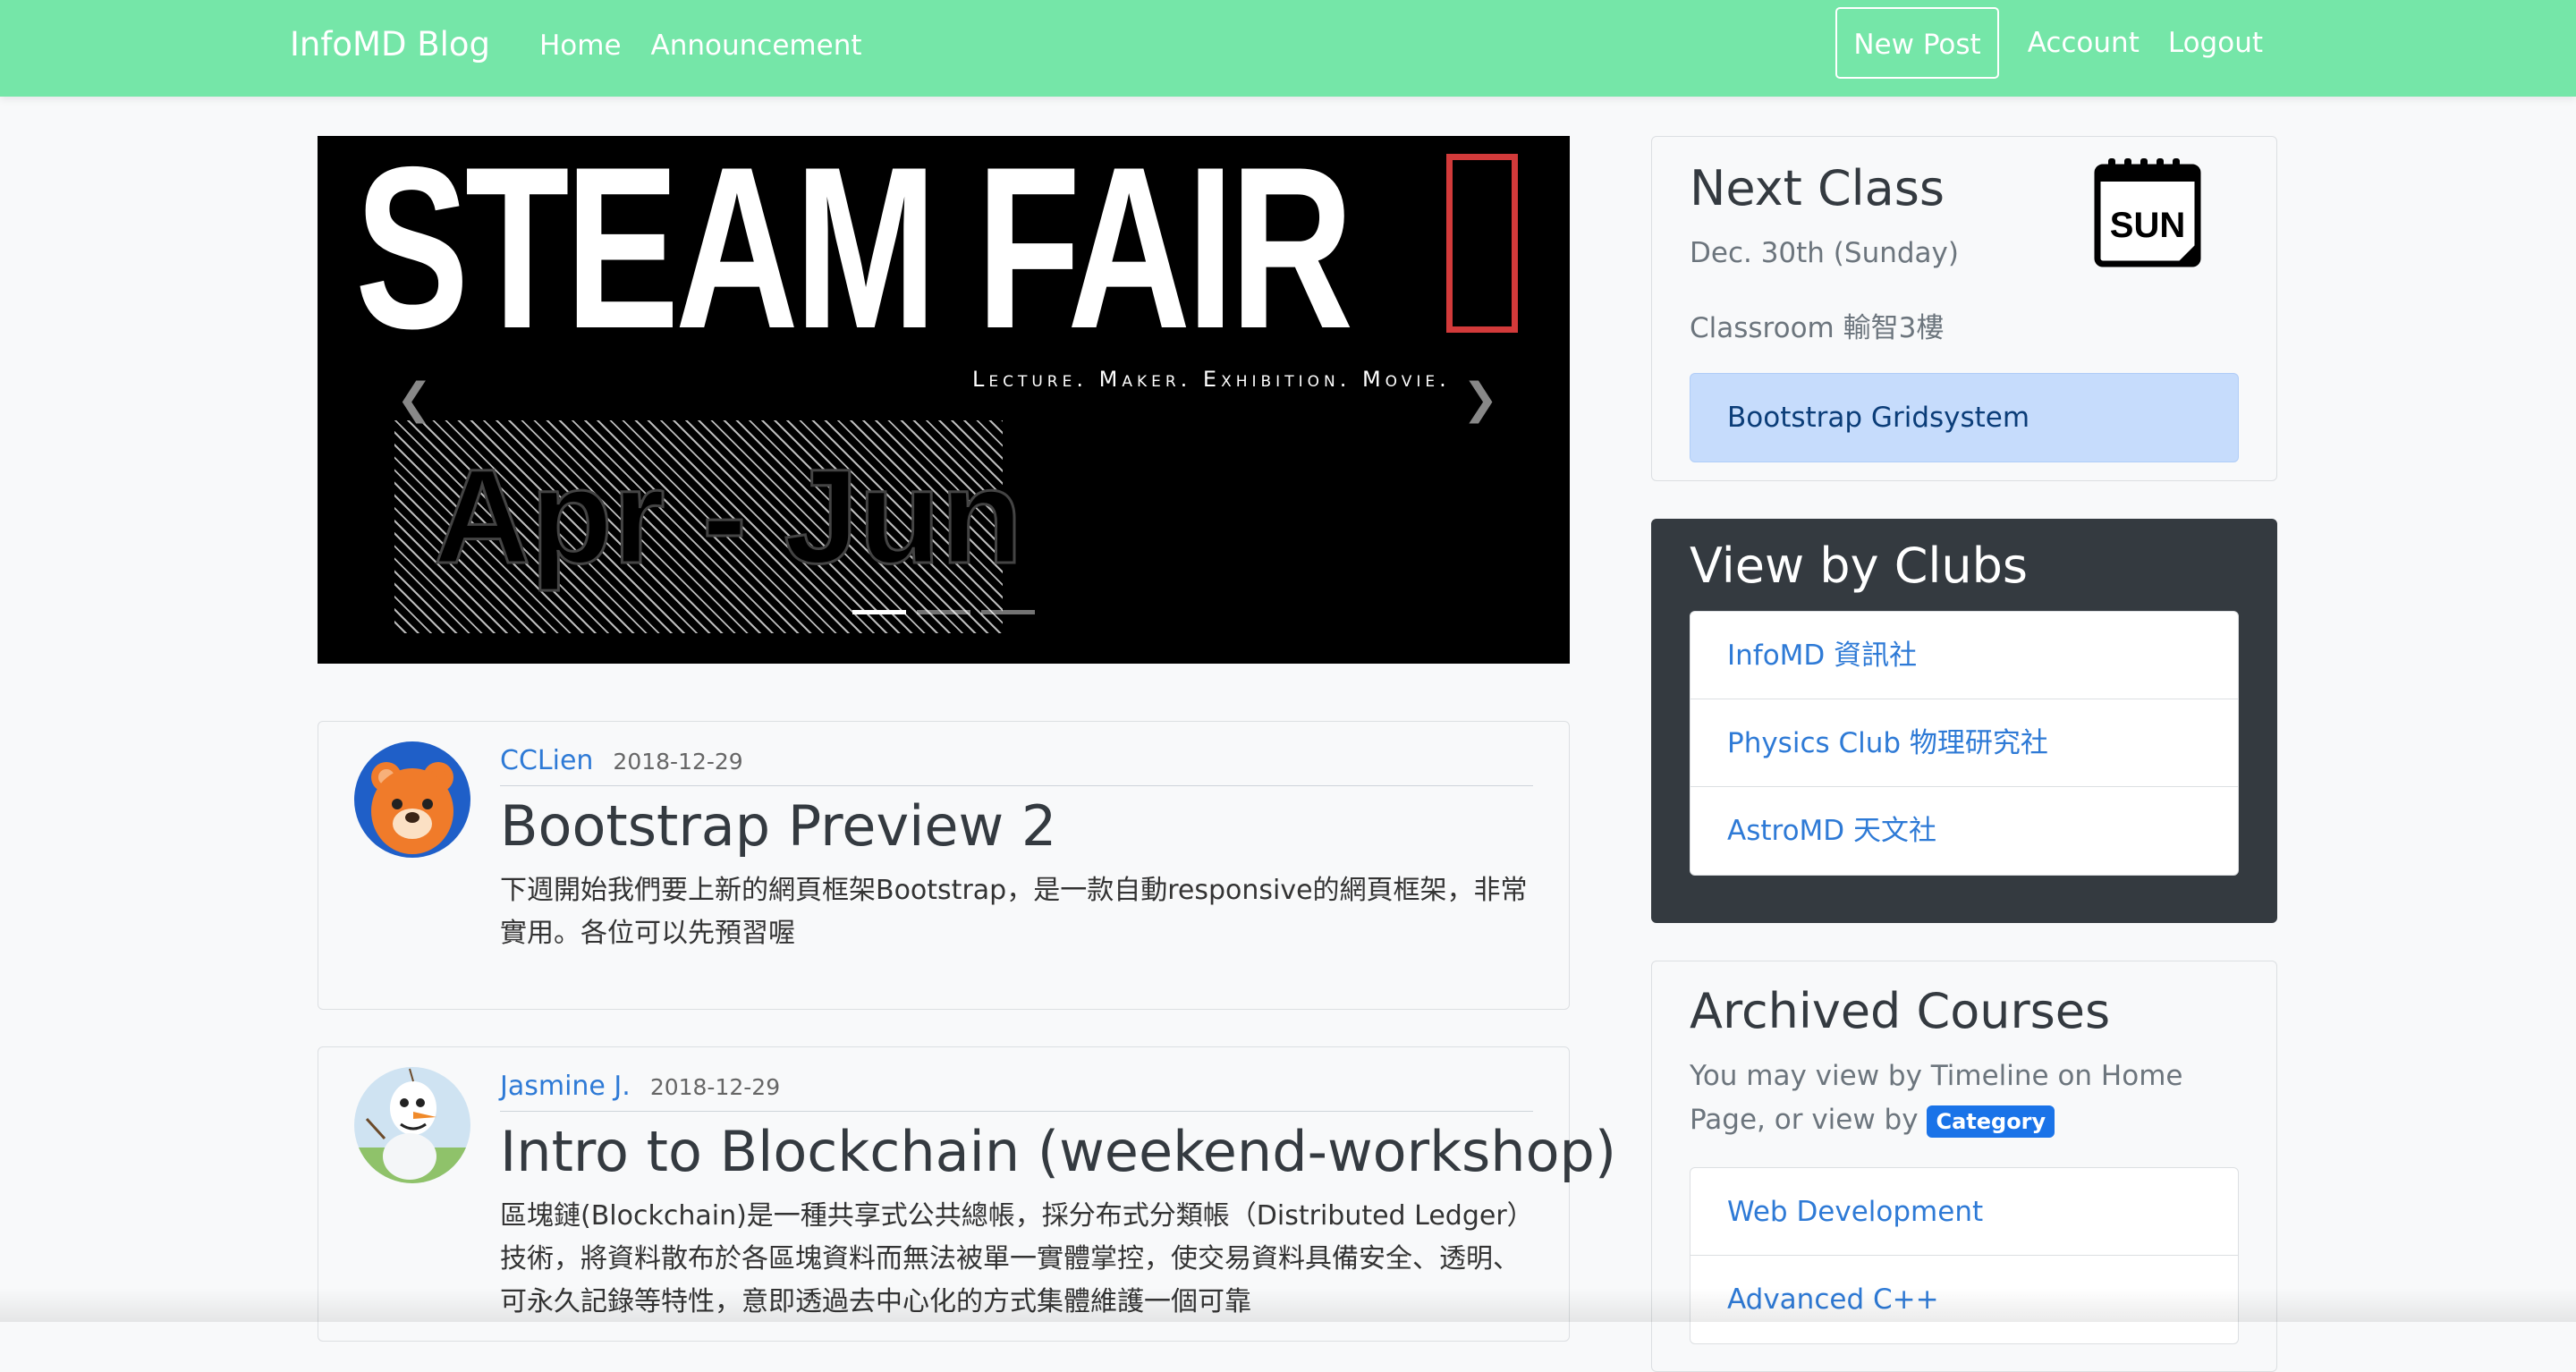  I want to click on club-item-physics: Physics Club 物理研究社, so click(1964, 743).